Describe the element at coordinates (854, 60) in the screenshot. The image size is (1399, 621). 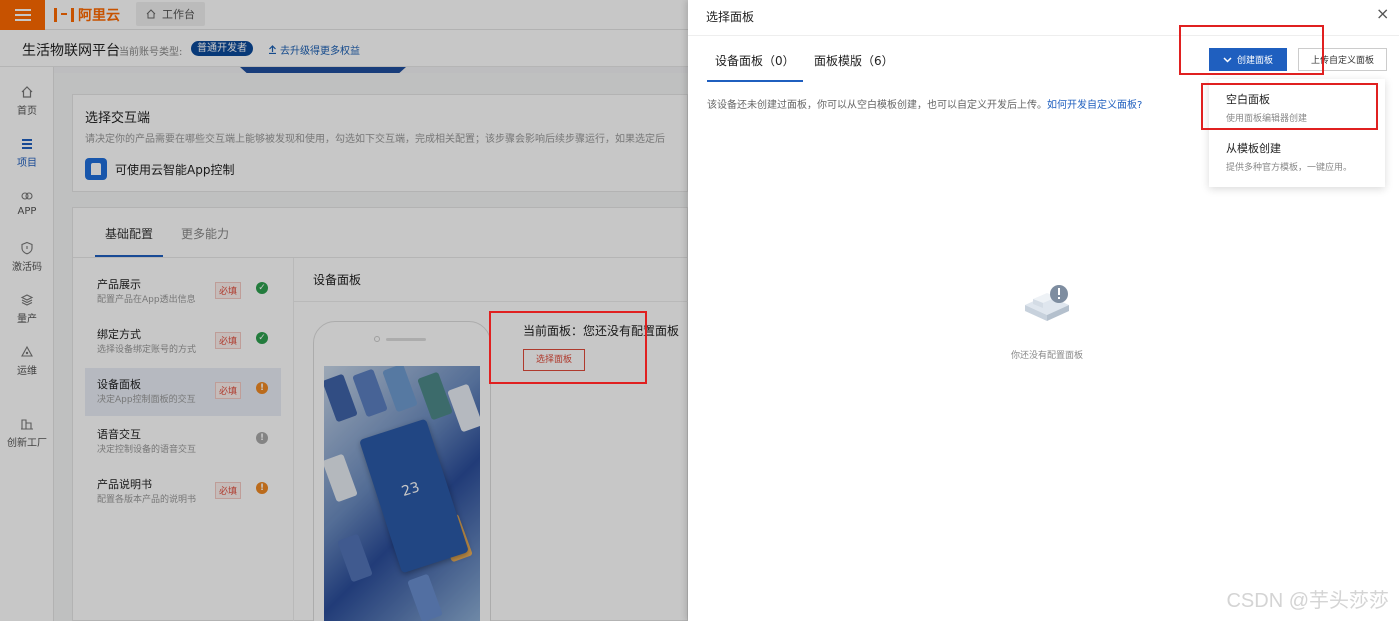
I see `tab-panel-templates: 面板模版（6）` at that location.